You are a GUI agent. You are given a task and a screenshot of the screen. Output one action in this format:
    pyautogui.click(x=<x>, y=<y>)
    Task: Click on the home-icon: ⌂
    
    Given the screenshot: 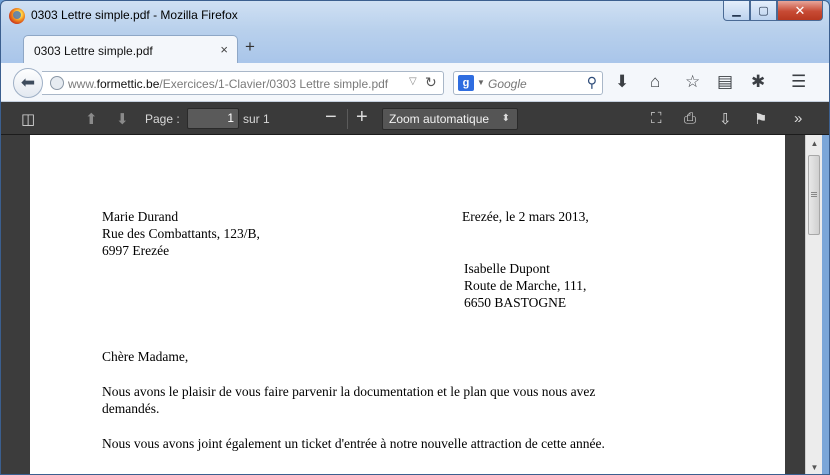 What is the action you would take?
    pyautogui.click(x=655, y=82)
    